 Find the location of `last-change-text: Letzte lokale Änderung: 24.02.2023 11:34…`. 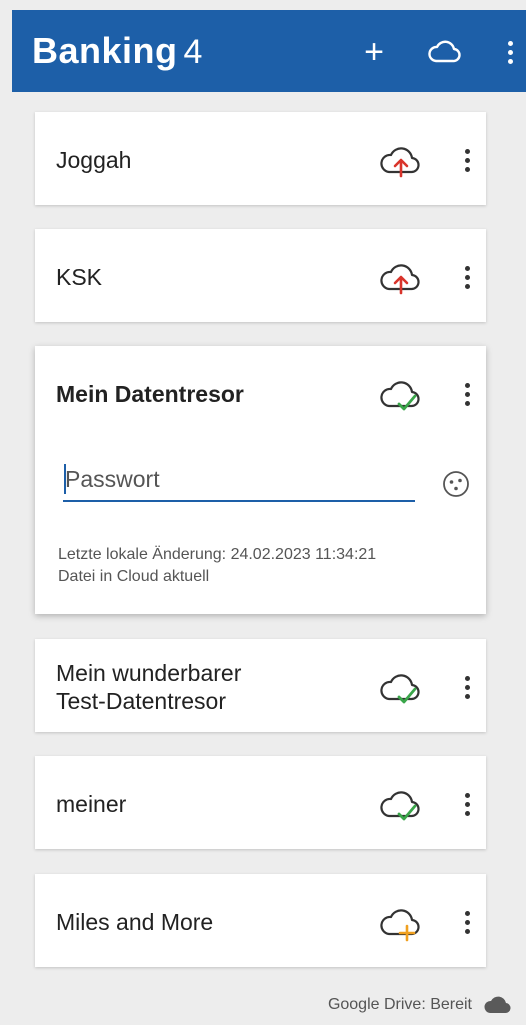

last-change-text: Letzte lokale Änderung: 24.02.2023 11:34… is located at coordinates (217, 554).